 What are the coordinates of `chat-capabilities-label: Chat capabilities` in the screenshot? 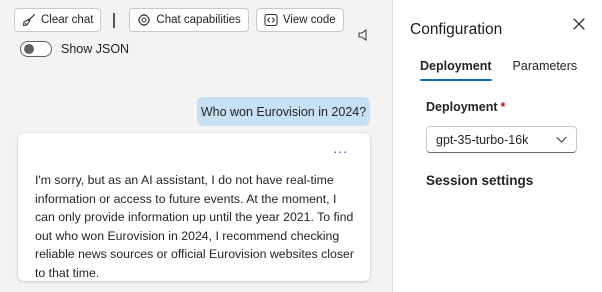 It's located at (198, 20).